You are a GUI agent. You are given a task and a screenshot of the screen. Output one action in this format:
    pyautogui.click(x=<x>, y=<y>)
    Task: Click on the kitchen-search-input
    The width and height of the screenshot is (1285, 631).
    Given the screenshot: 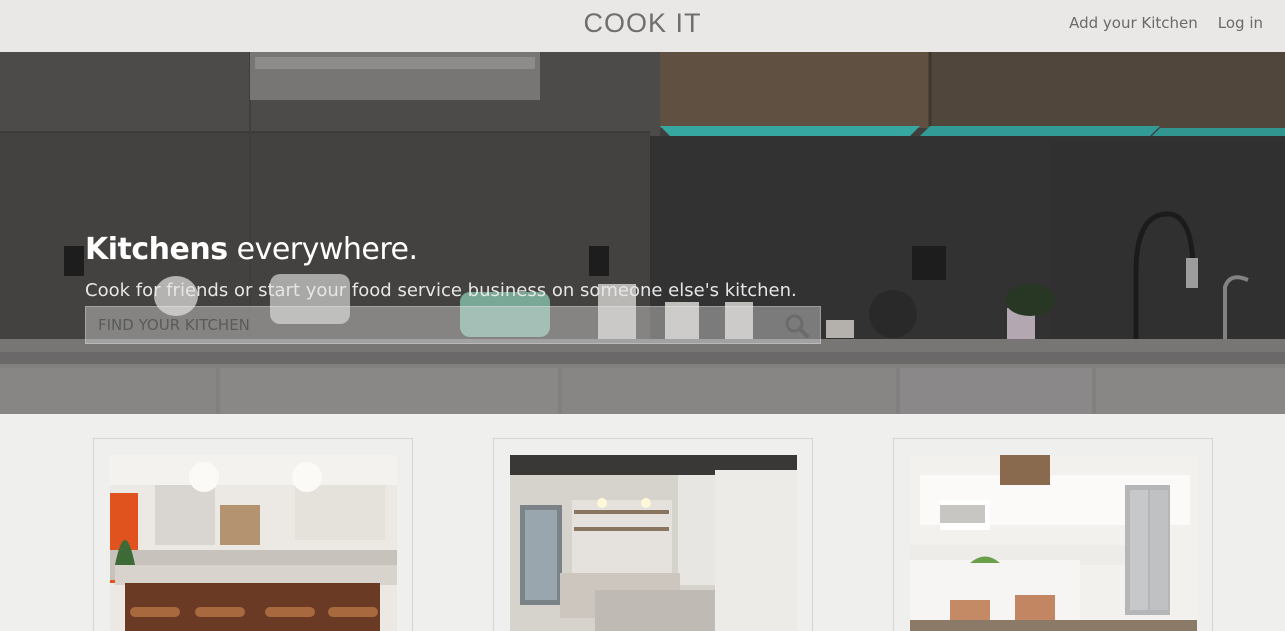 What is the action you would take?
    pyautogui.click(x=426, y=325)
    